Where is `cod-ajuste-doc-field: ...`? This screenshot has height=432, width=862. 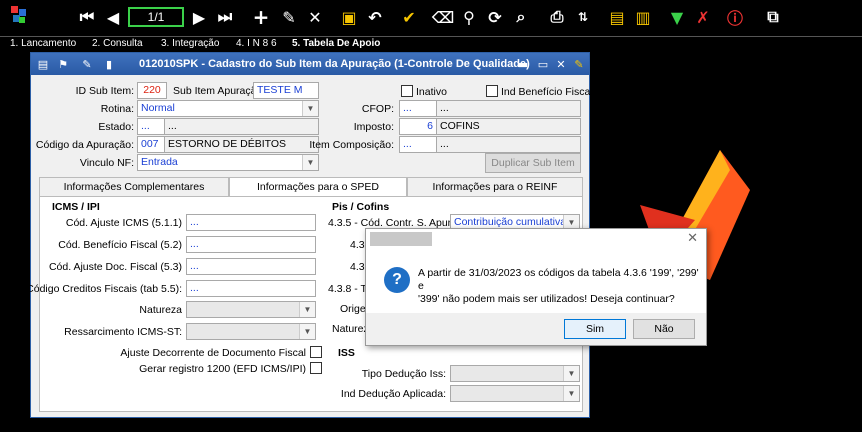
cod-ajuste-doc-field: ... is located at coordinates (251, 266).